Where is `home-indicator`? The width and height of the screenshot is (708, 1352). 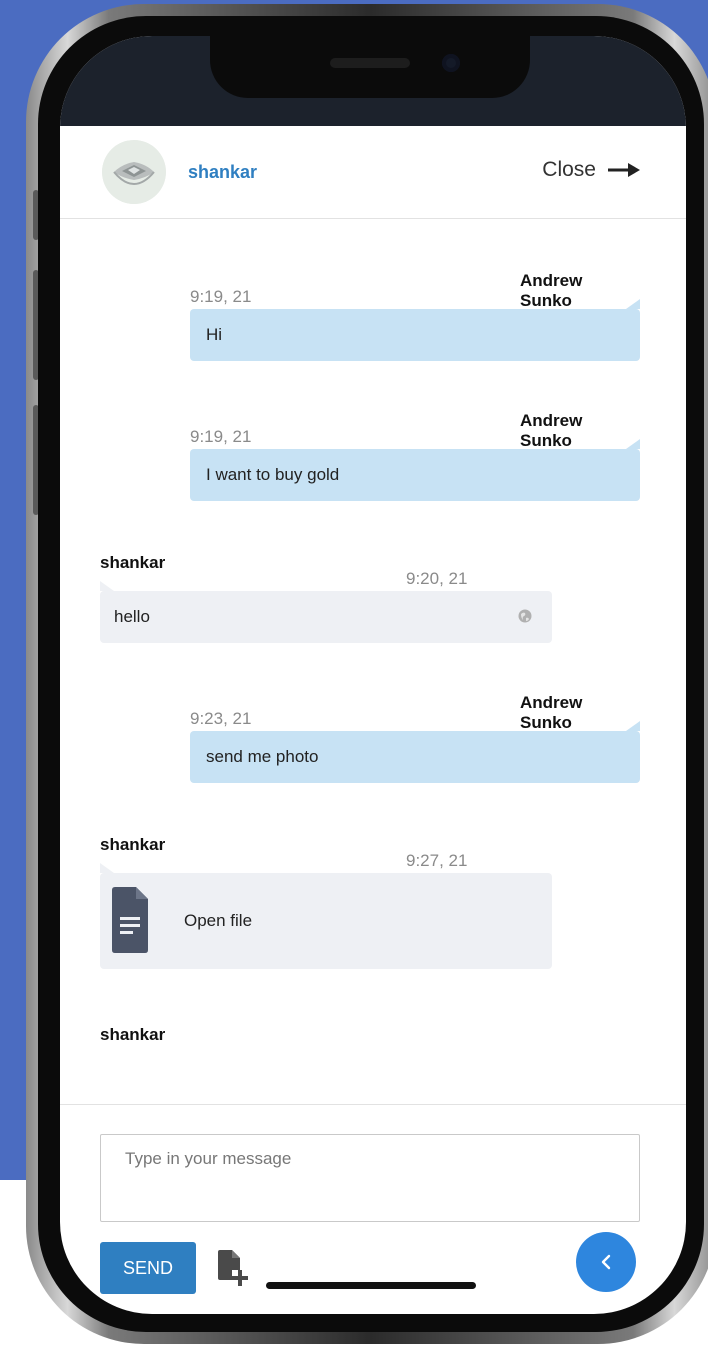
home-indicator is located at coordinates (371, 1285).